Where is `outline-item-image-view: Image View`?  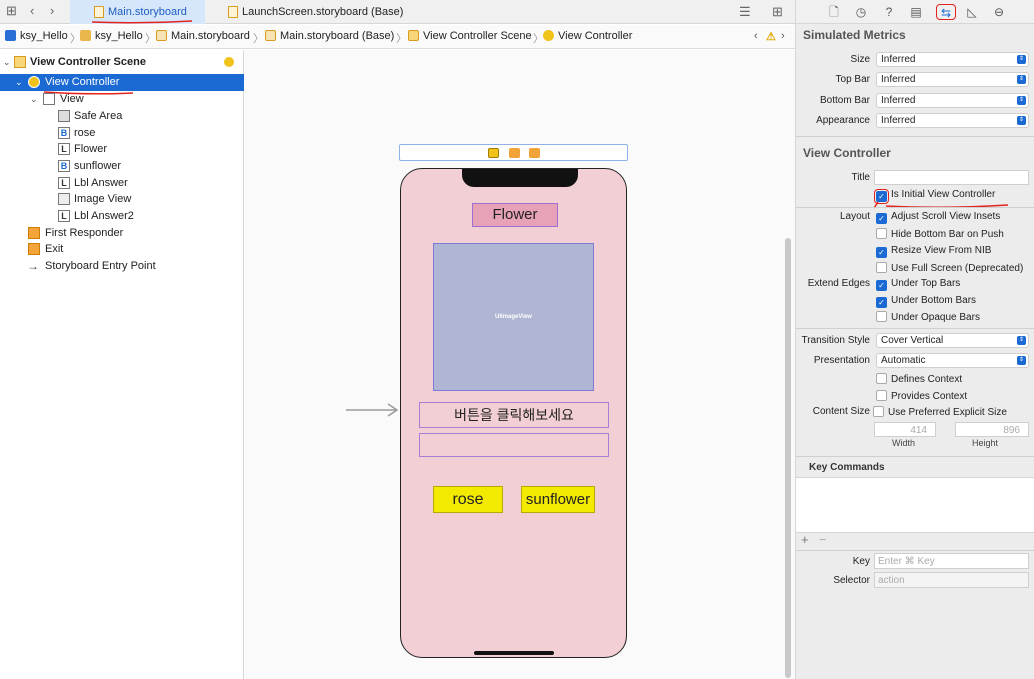
outline-item-image-view: Image View is located at coordinates (122, 199).